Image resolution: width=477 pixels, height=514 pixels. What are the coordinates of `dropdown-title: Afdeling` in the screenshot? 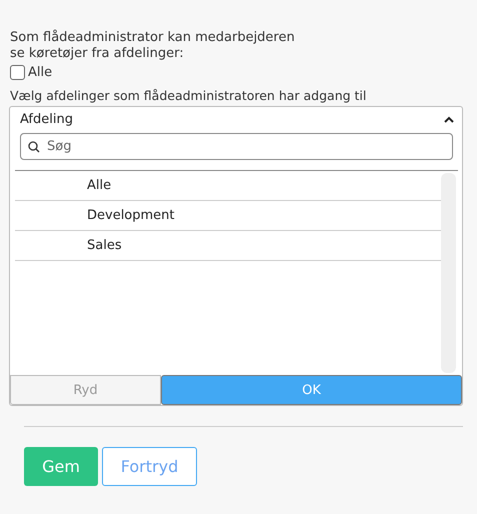 It's located at (46, 119).